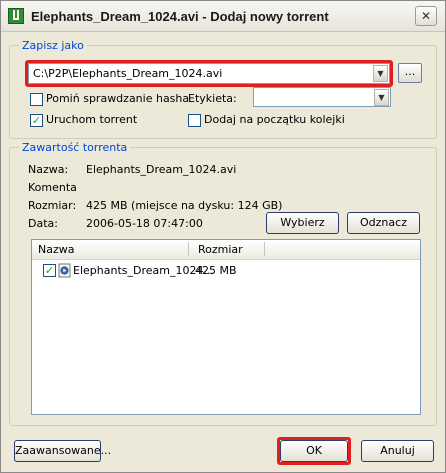 The image size is (446, 473). Describe the element at coordinates (43, 223) in the screenshot. I see `date-key: Data:` at that location.